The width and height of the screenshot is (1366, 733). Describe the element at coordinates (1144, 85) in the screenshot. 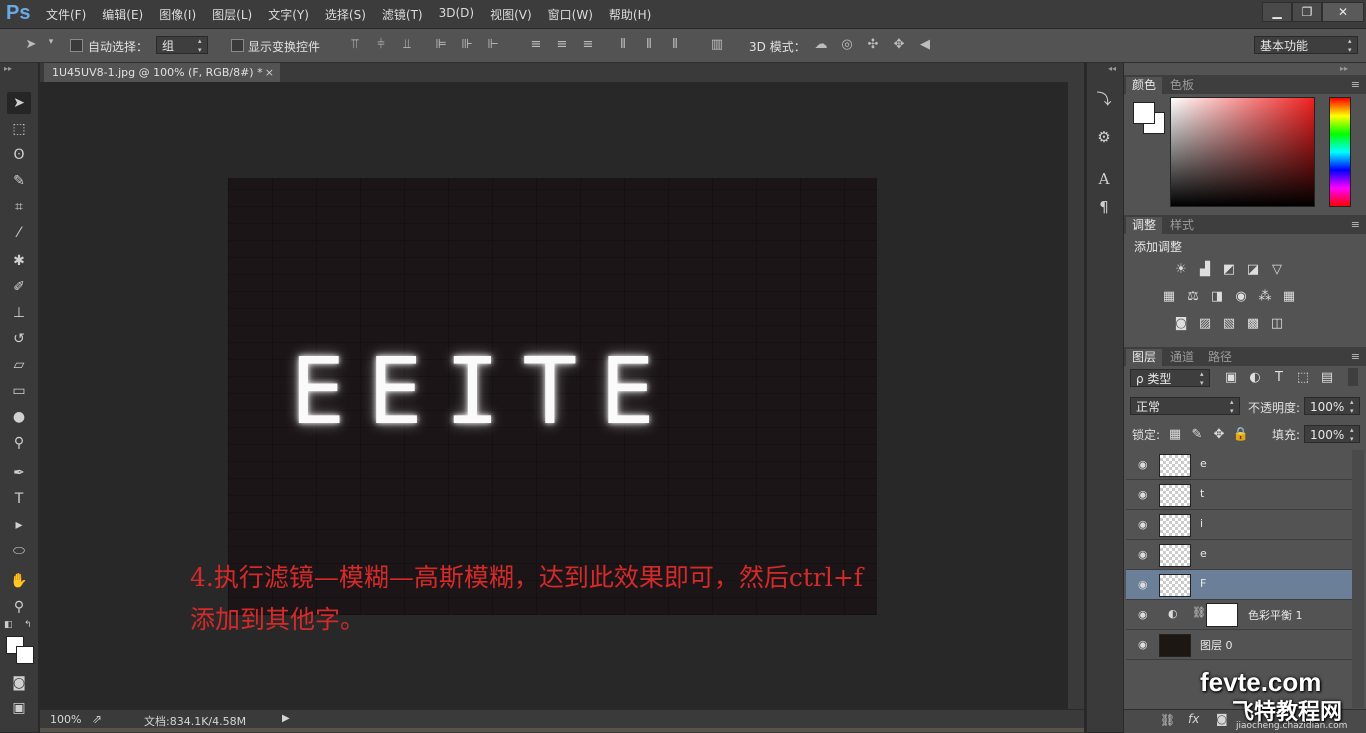

I see `tab-color: 颜色` at that location.